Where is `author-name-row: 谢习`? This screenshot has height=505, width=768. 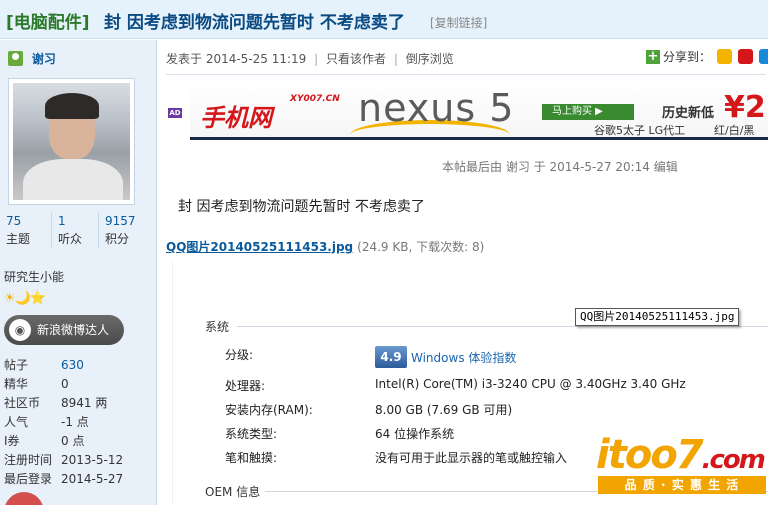
author-name-row: 谢习 is located at coordinates (32, 58).